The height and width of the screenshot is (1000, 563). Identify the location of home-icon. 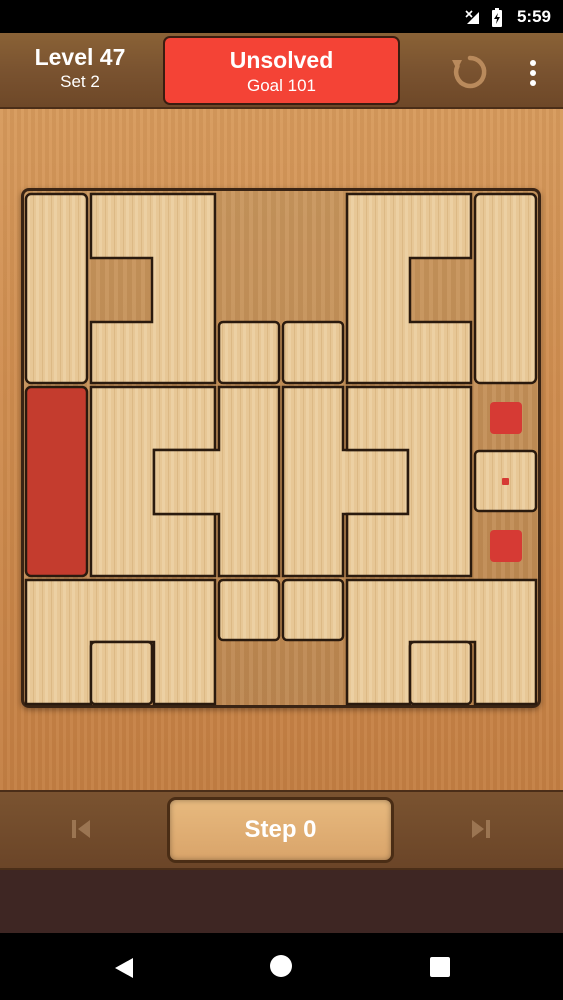
(281, 966).